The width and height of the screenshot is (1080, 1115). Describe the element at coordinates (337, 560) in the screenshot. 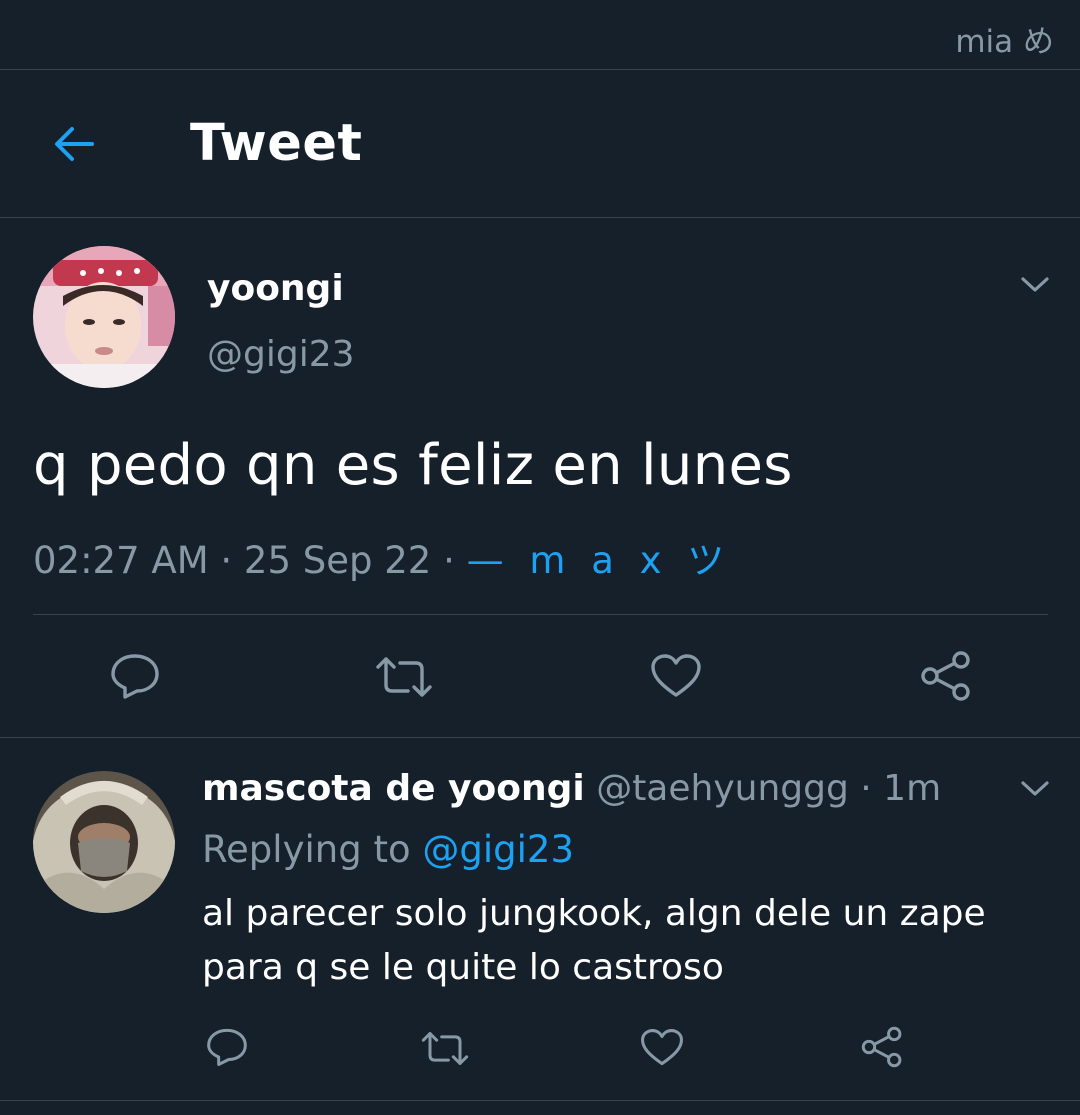

I see `tweet-date: 25 Sep 22` at that location.